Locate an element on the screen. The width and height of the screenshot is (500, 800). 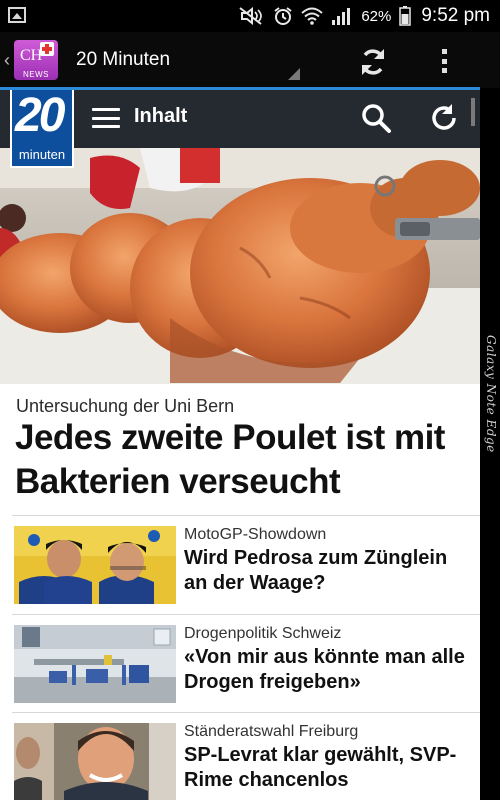
spinner-indicator-icon is located at coordinates (294, 74).